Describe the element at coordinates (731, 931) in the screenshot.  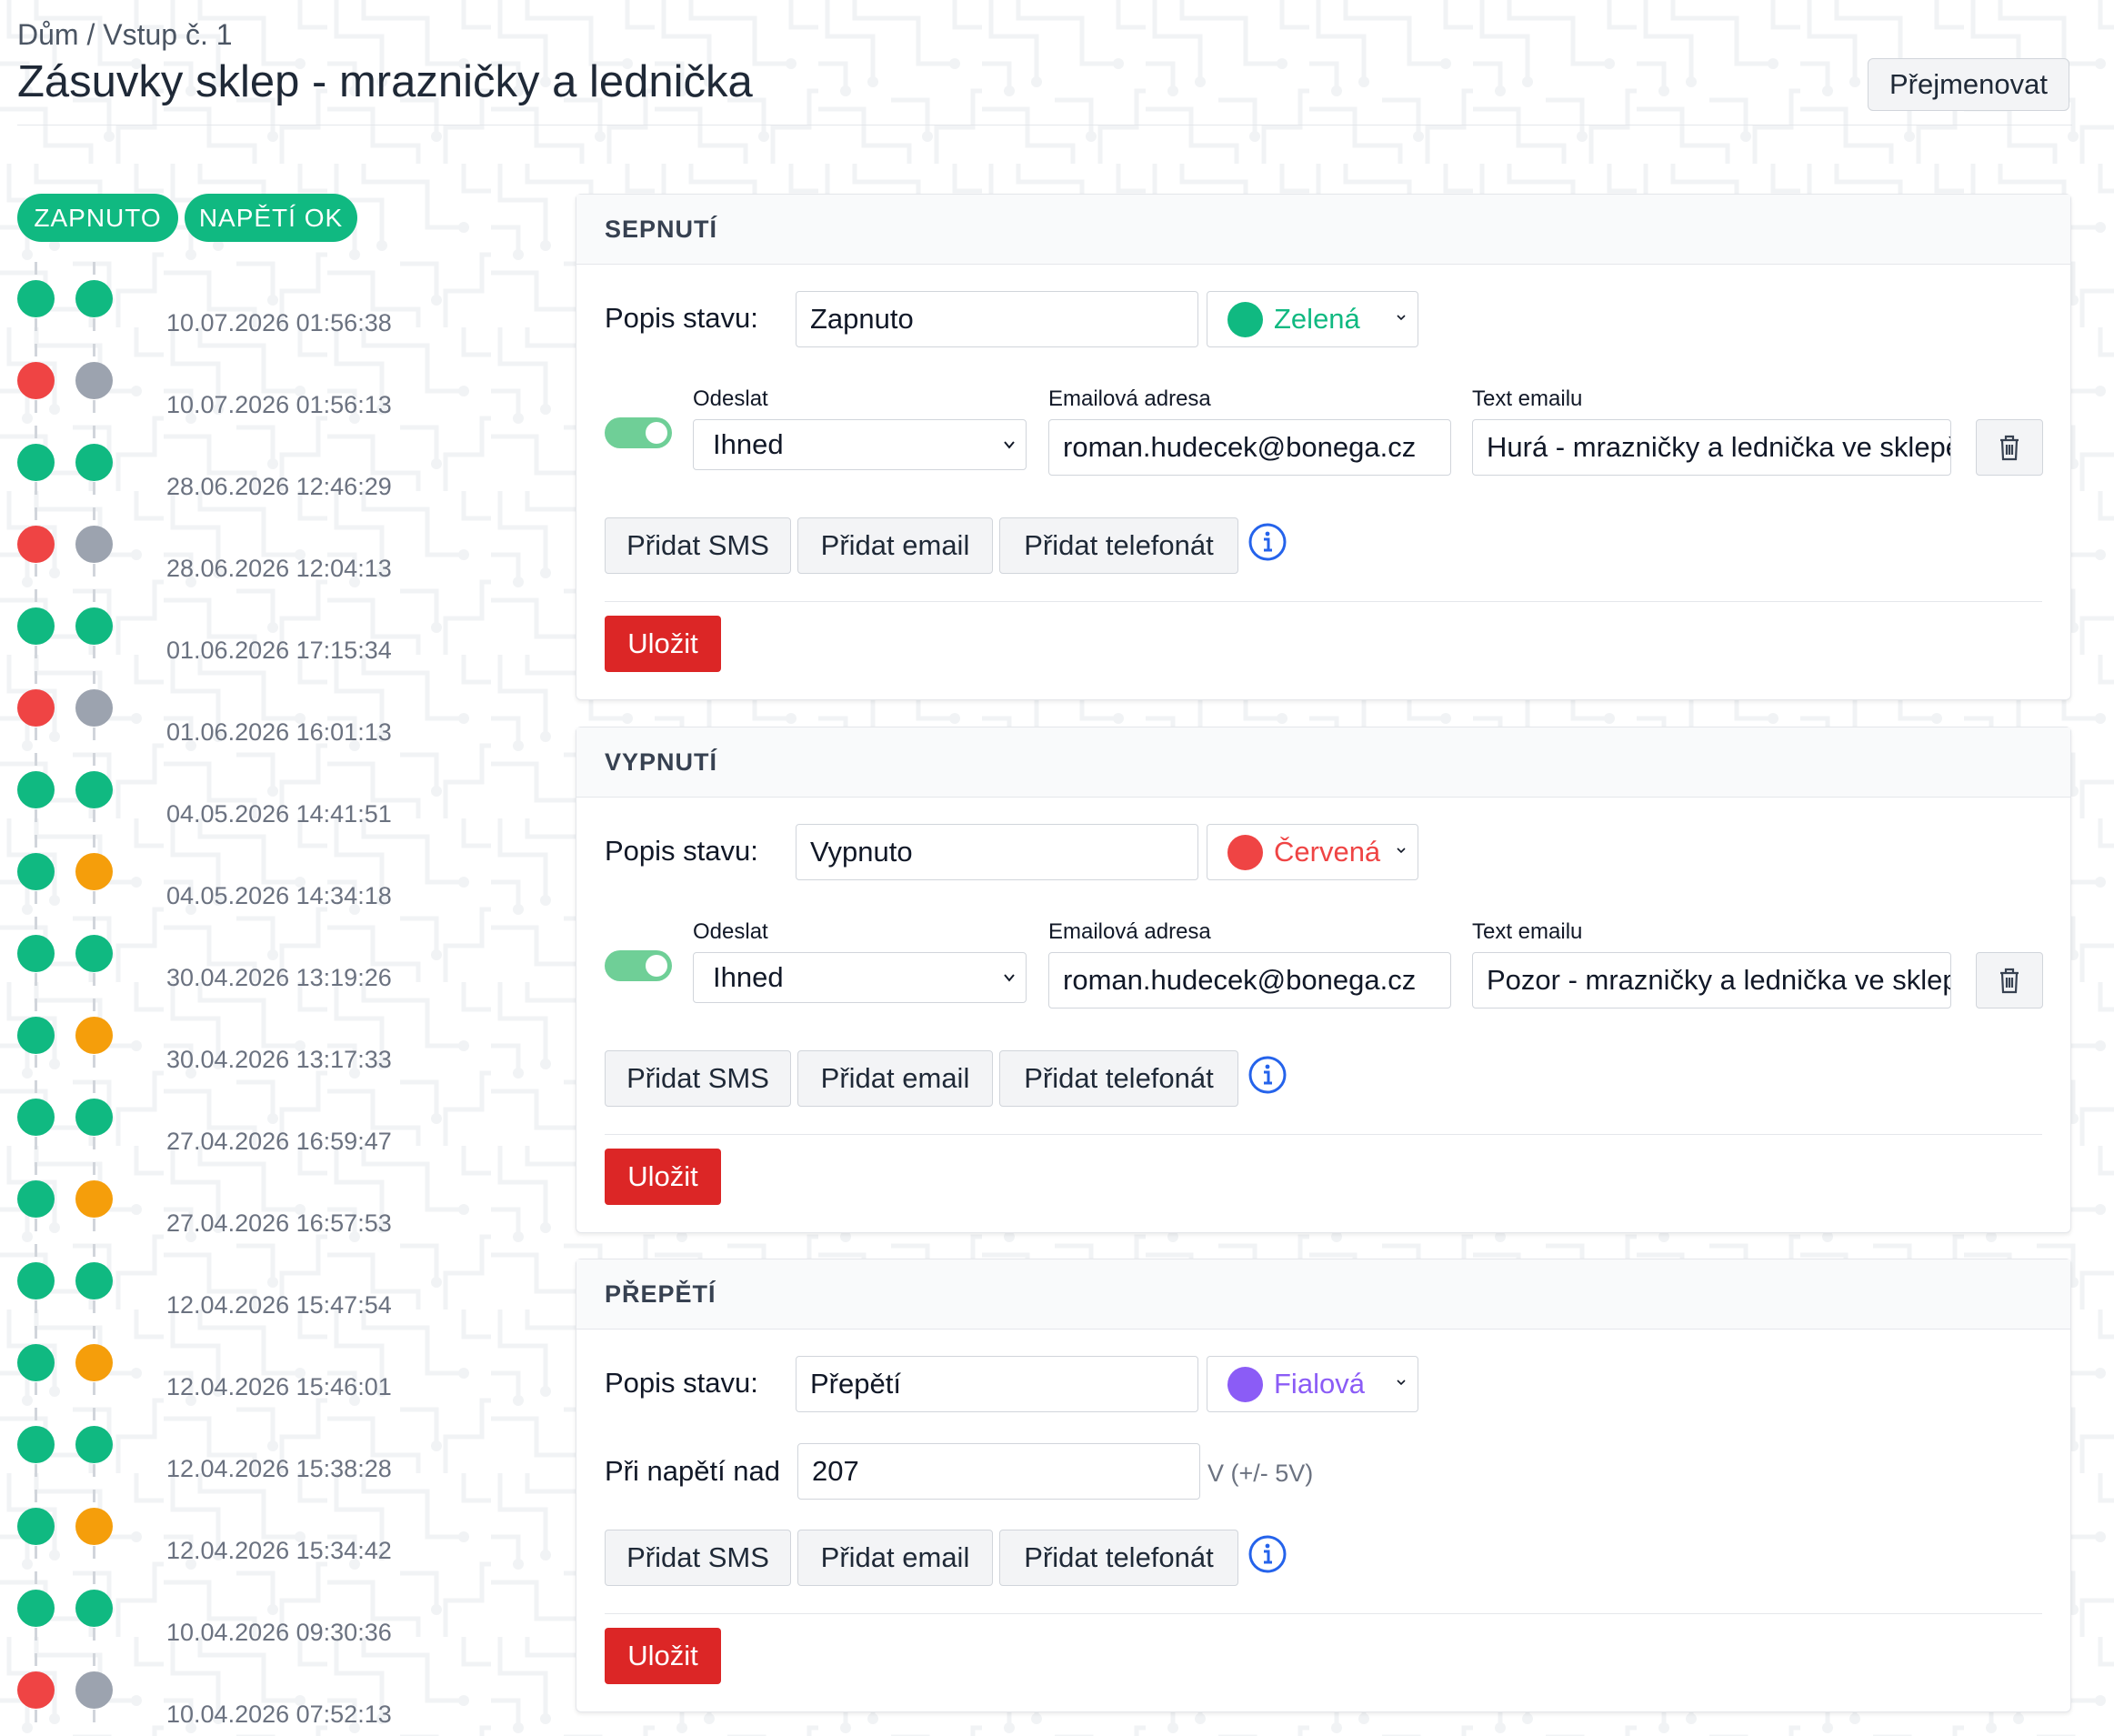
I see `send-label: Odeslat` at that location.